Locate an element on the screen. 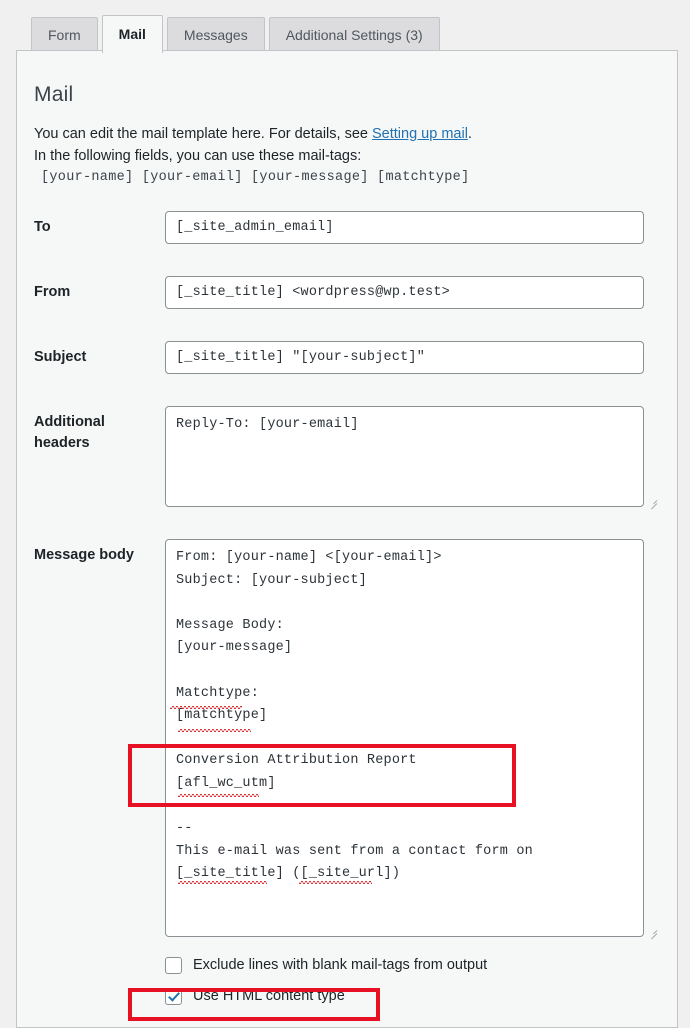 This screenshot has height=1028, width=690. field-row-from: From is located at coordinates (346, 292).